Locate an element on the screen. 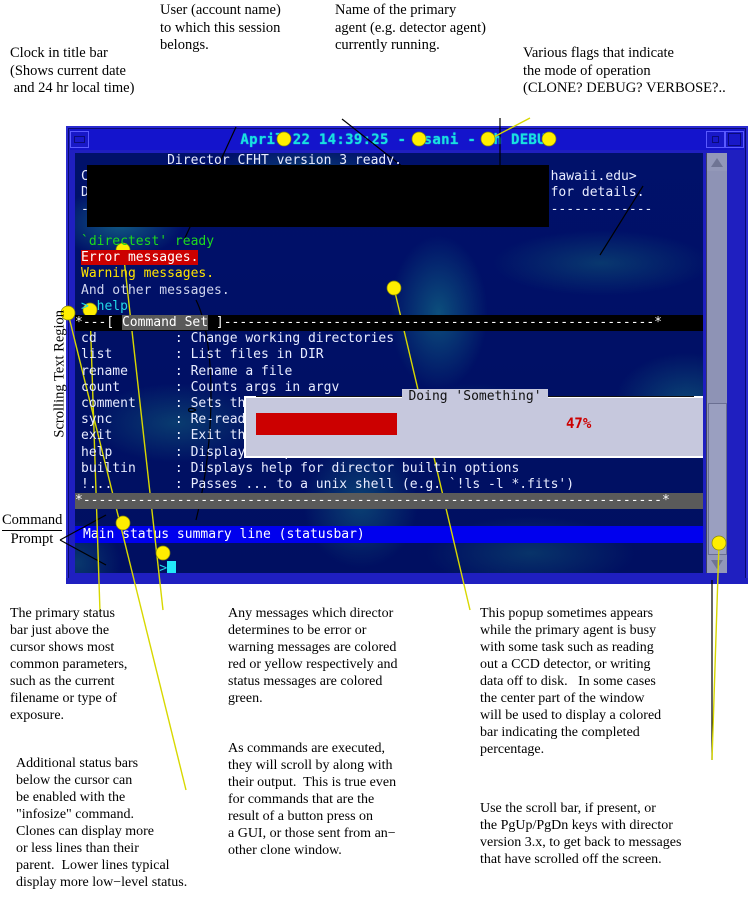  annotation-scrolling-text-region: Scrolling Text Region is located at coordinates (59, 373).